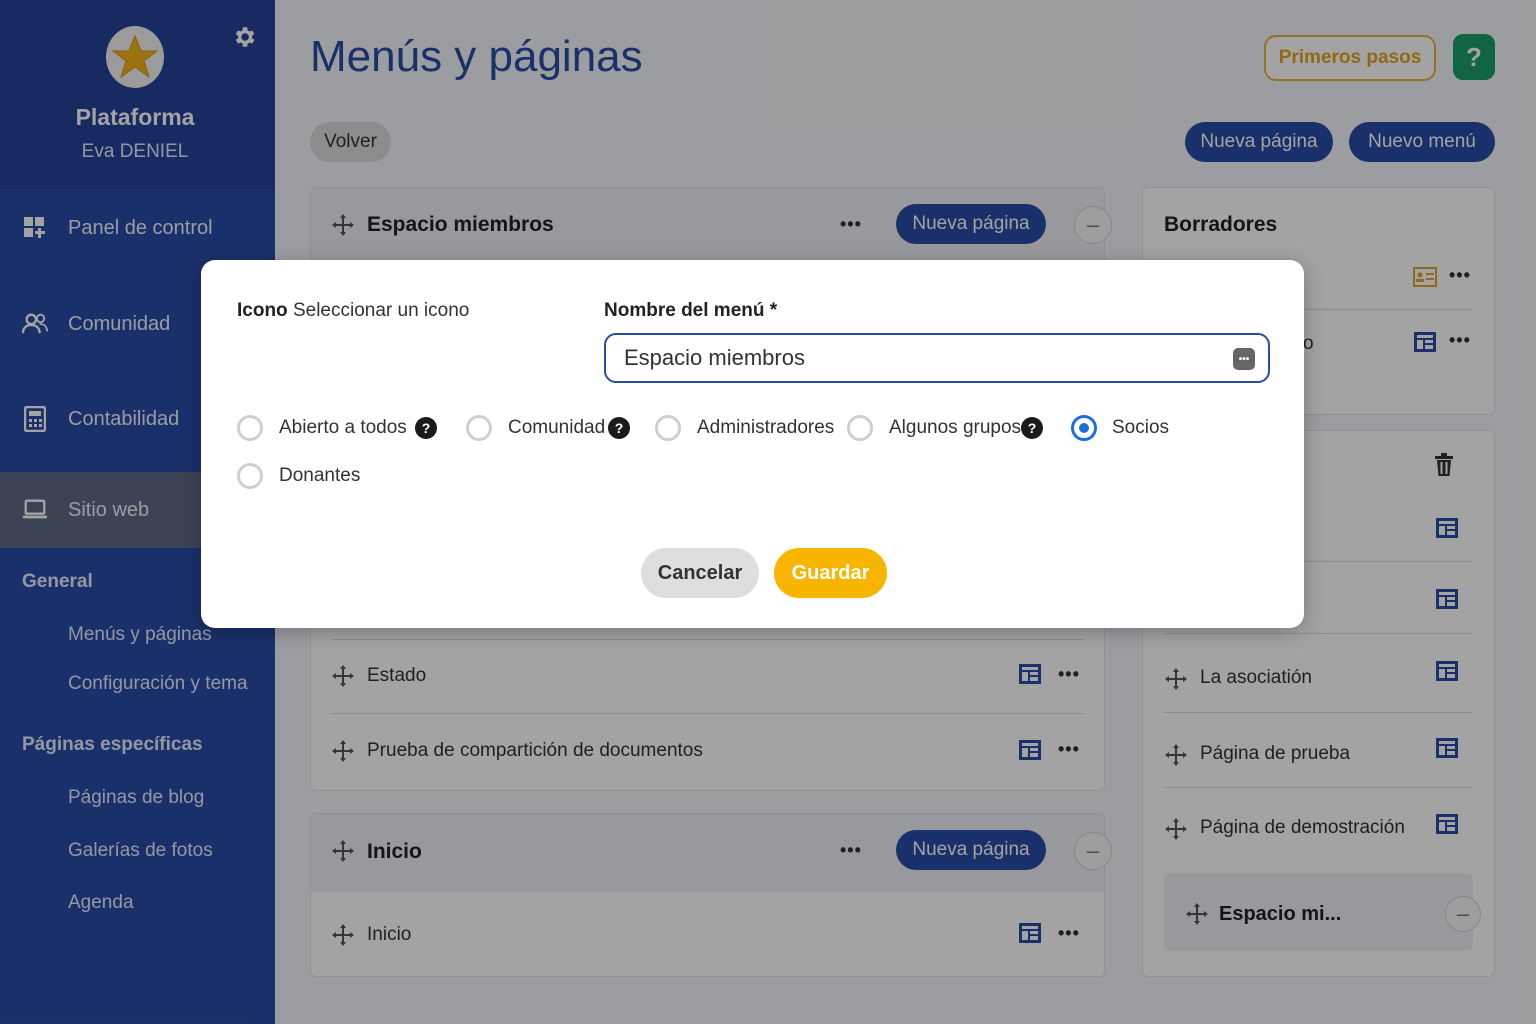  Describe the element at coordinates (955, 428) in the screenshot. I see `radio-label: Algunos grupos` at that location.